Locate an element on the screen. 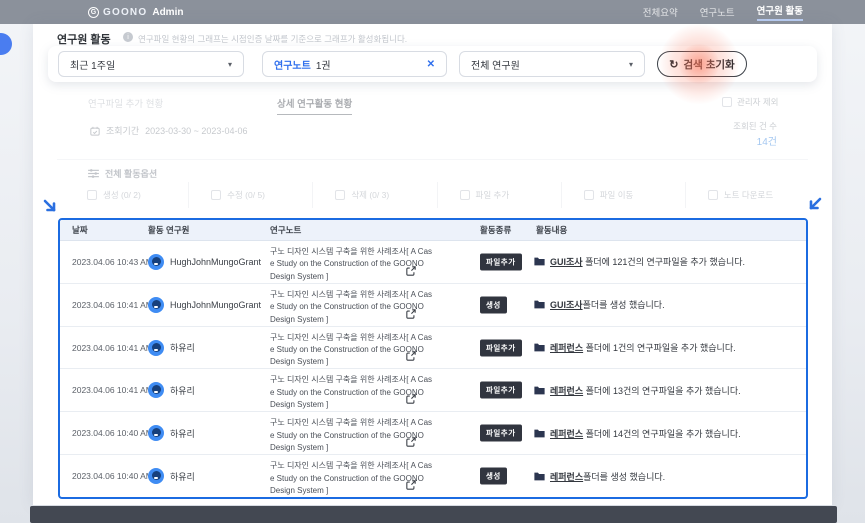 Image resolution: width=865 pixels, height=523 pixels. nav-item-notes: 연구노트 is located at coordinates (717, 12).